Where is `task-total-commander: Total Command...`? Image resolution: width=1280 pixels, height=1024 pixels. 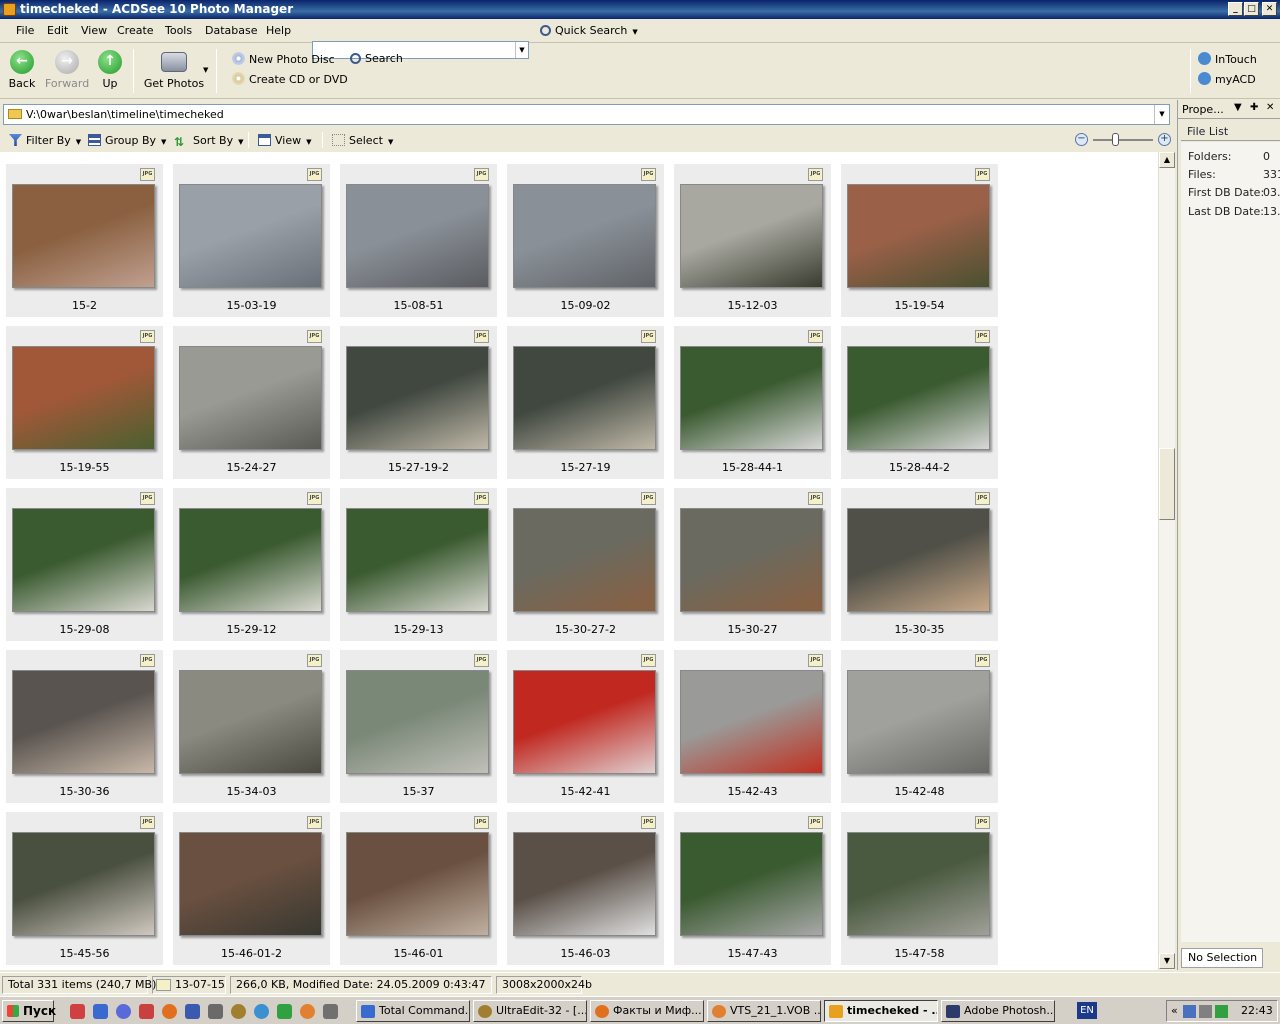
task-total-commander: Total Command... is located at coordinates (413, 1011).